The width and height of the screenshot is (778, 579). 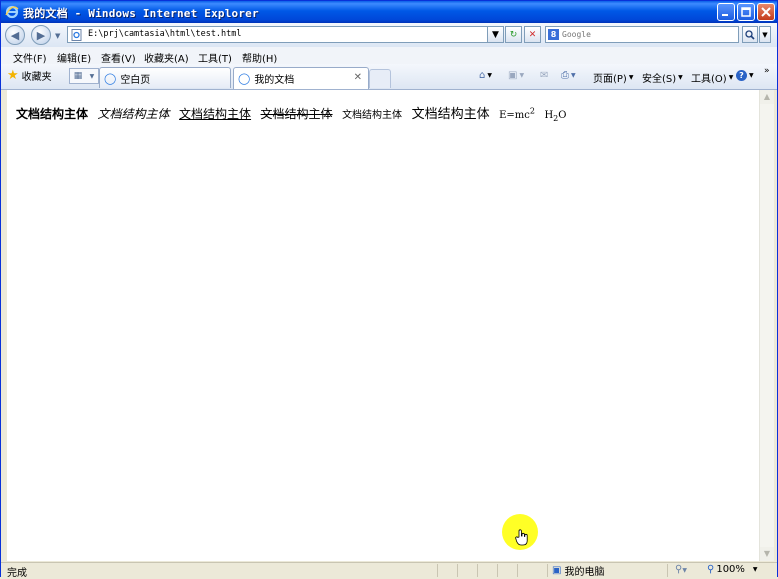 I want to click on mail-button: ✉, so click(x=544, y=75).